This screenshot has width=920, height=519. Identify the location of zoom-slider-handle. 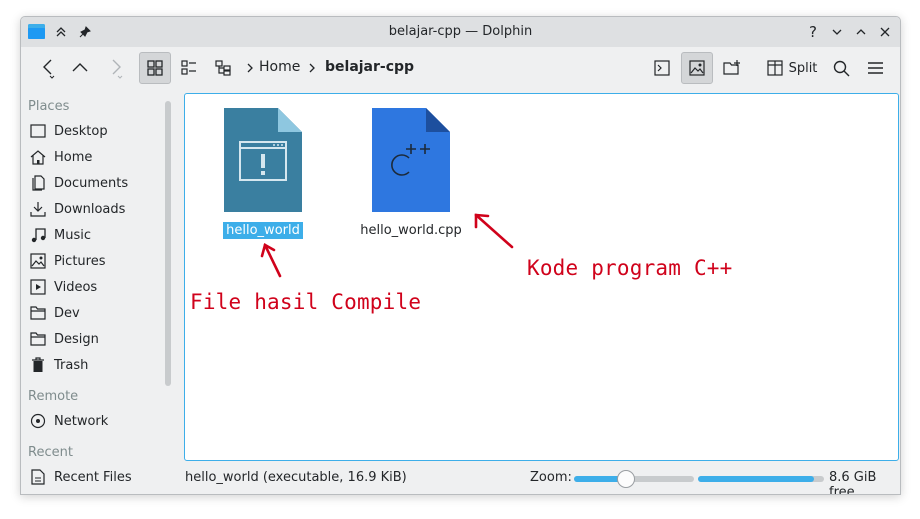
(625, 479).